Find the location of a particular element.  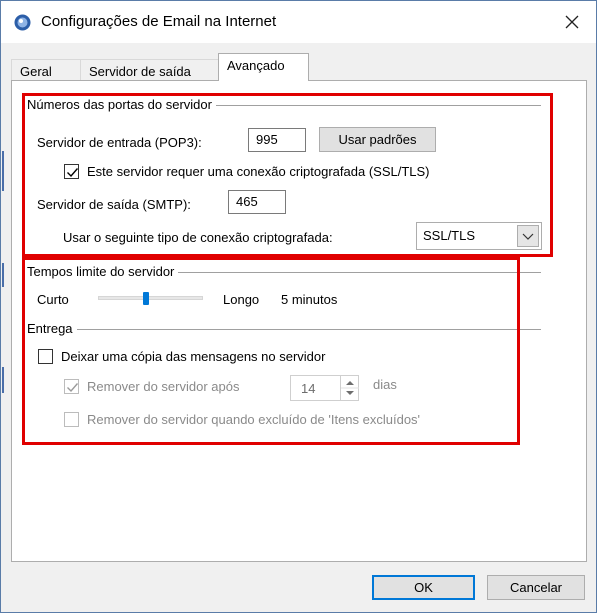

outgoing-server-label: Servidor de saída (SMTP): is located at coordinates (114, 204).